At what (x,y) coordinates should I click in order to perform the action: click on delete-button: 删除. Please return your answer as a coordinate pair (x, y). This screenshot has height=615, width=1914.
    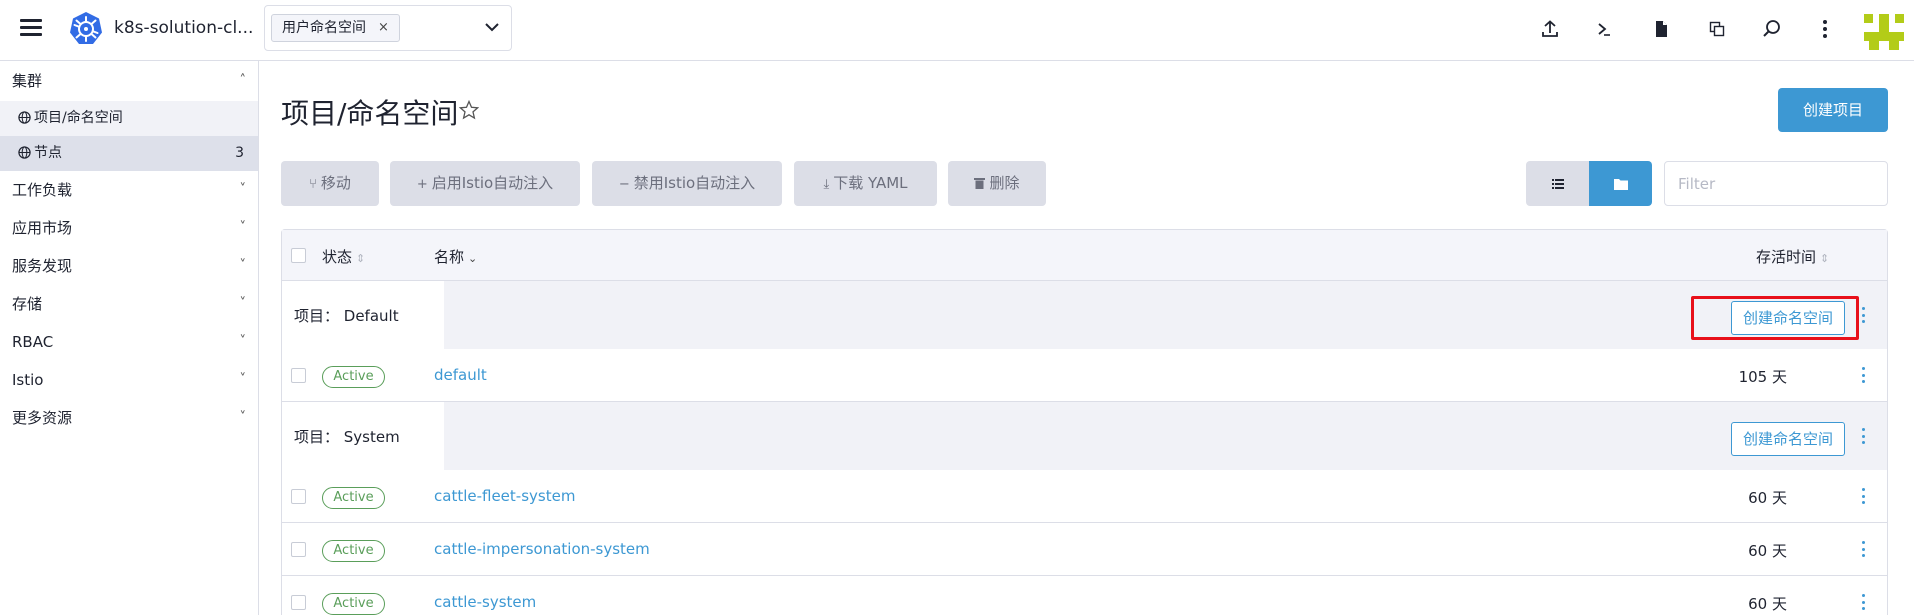
    Looking at the image, I should click on (997, 183).